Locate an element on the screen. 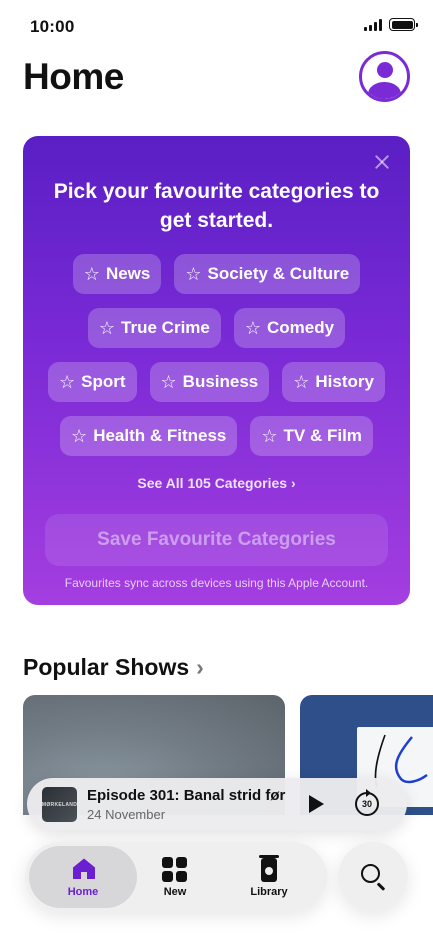 The height and width of the screenshot is (937, 433). category-chip-history: ☆ History is located at coordinates (333, 382).